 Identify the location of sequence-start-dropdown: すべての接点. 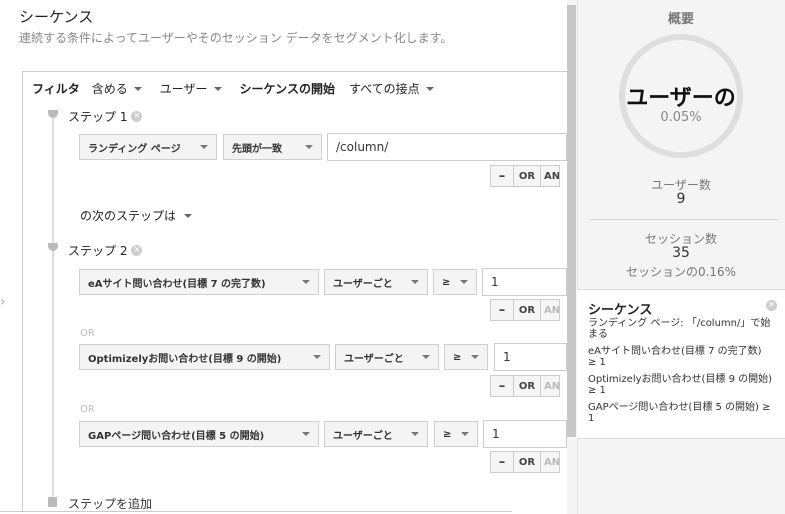
(391, 88).